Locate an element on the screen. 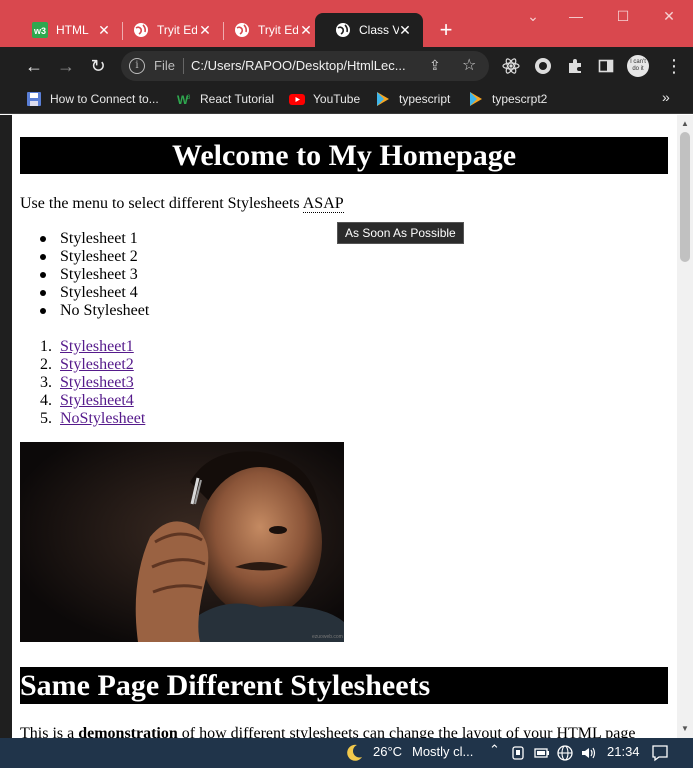  stylesheet-link: Stylesheet1 is located at coordinates (97, 346).